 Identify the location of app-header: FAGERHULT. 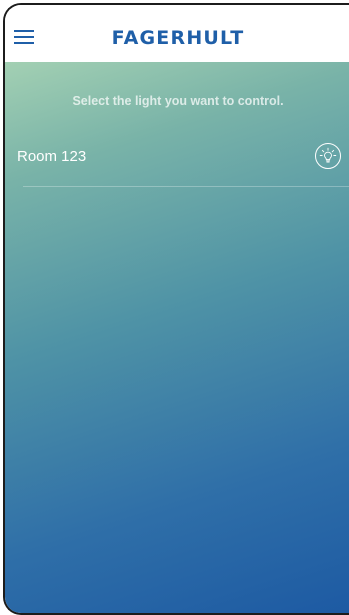
(177, 33).